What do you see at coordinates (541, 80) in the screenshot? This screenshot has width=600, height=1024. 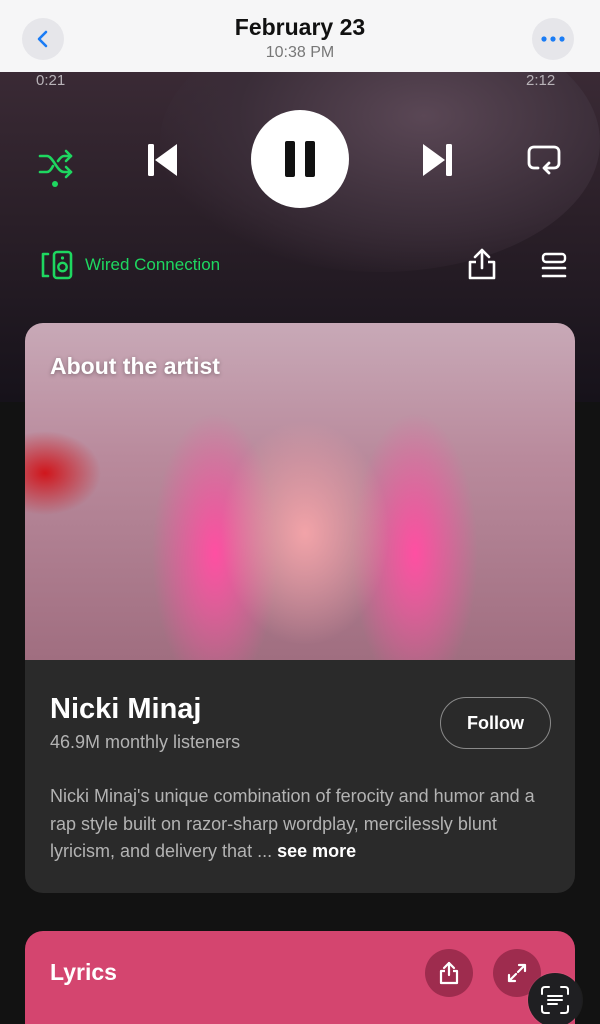 I see `track-duration: 2:12` at bounding box center [541, 80].